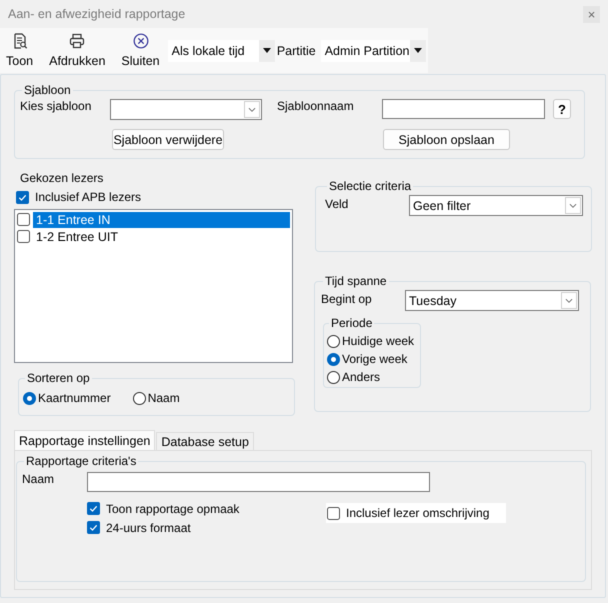 The image size is (608, 603). I want to click on group-title: Sjabloon, so click(47, 90).